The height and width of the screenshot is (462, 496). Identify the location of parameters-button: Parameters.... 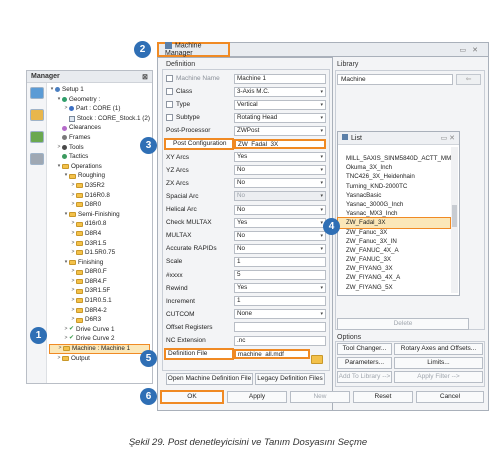
(364, 363).